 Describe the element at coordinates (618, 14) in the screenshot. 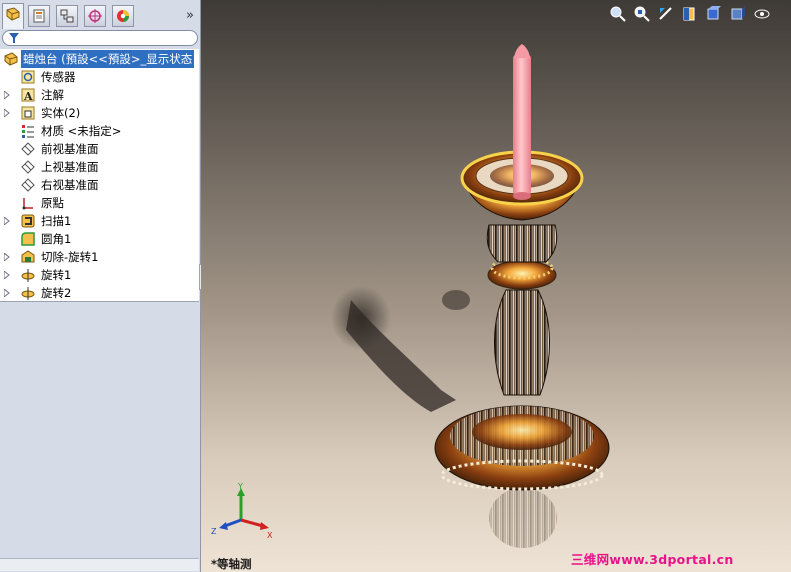

I see `zoom-to-fit-icon` at that location.